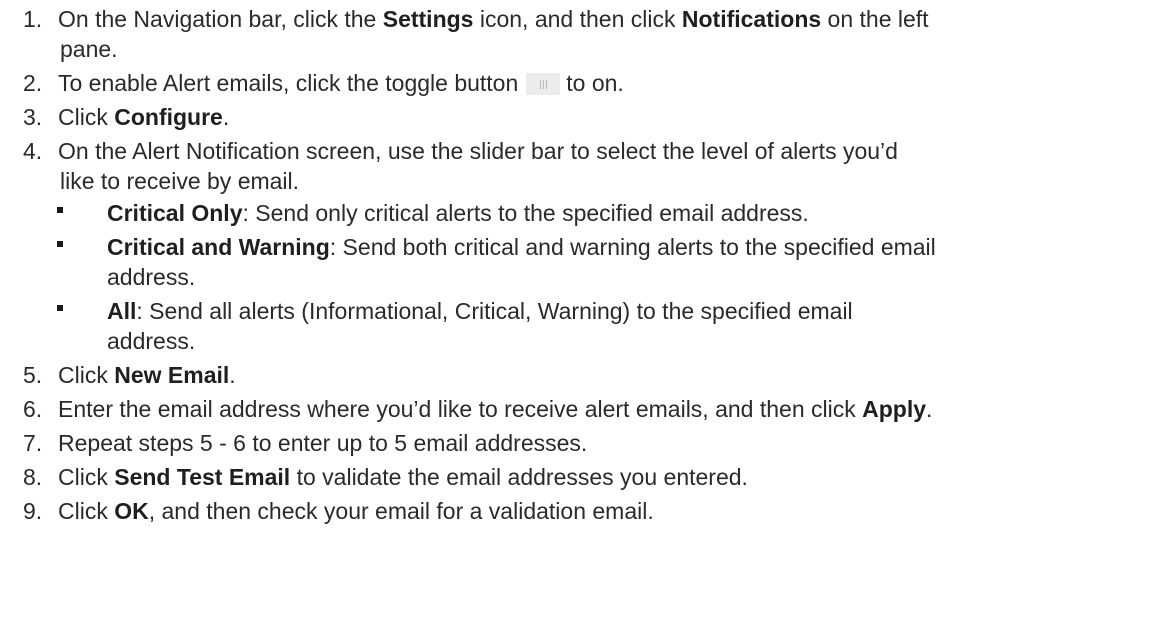 The width and height of the screenshot is (1173, 617). I want to click on bullet-term: All, so click(122, 311).